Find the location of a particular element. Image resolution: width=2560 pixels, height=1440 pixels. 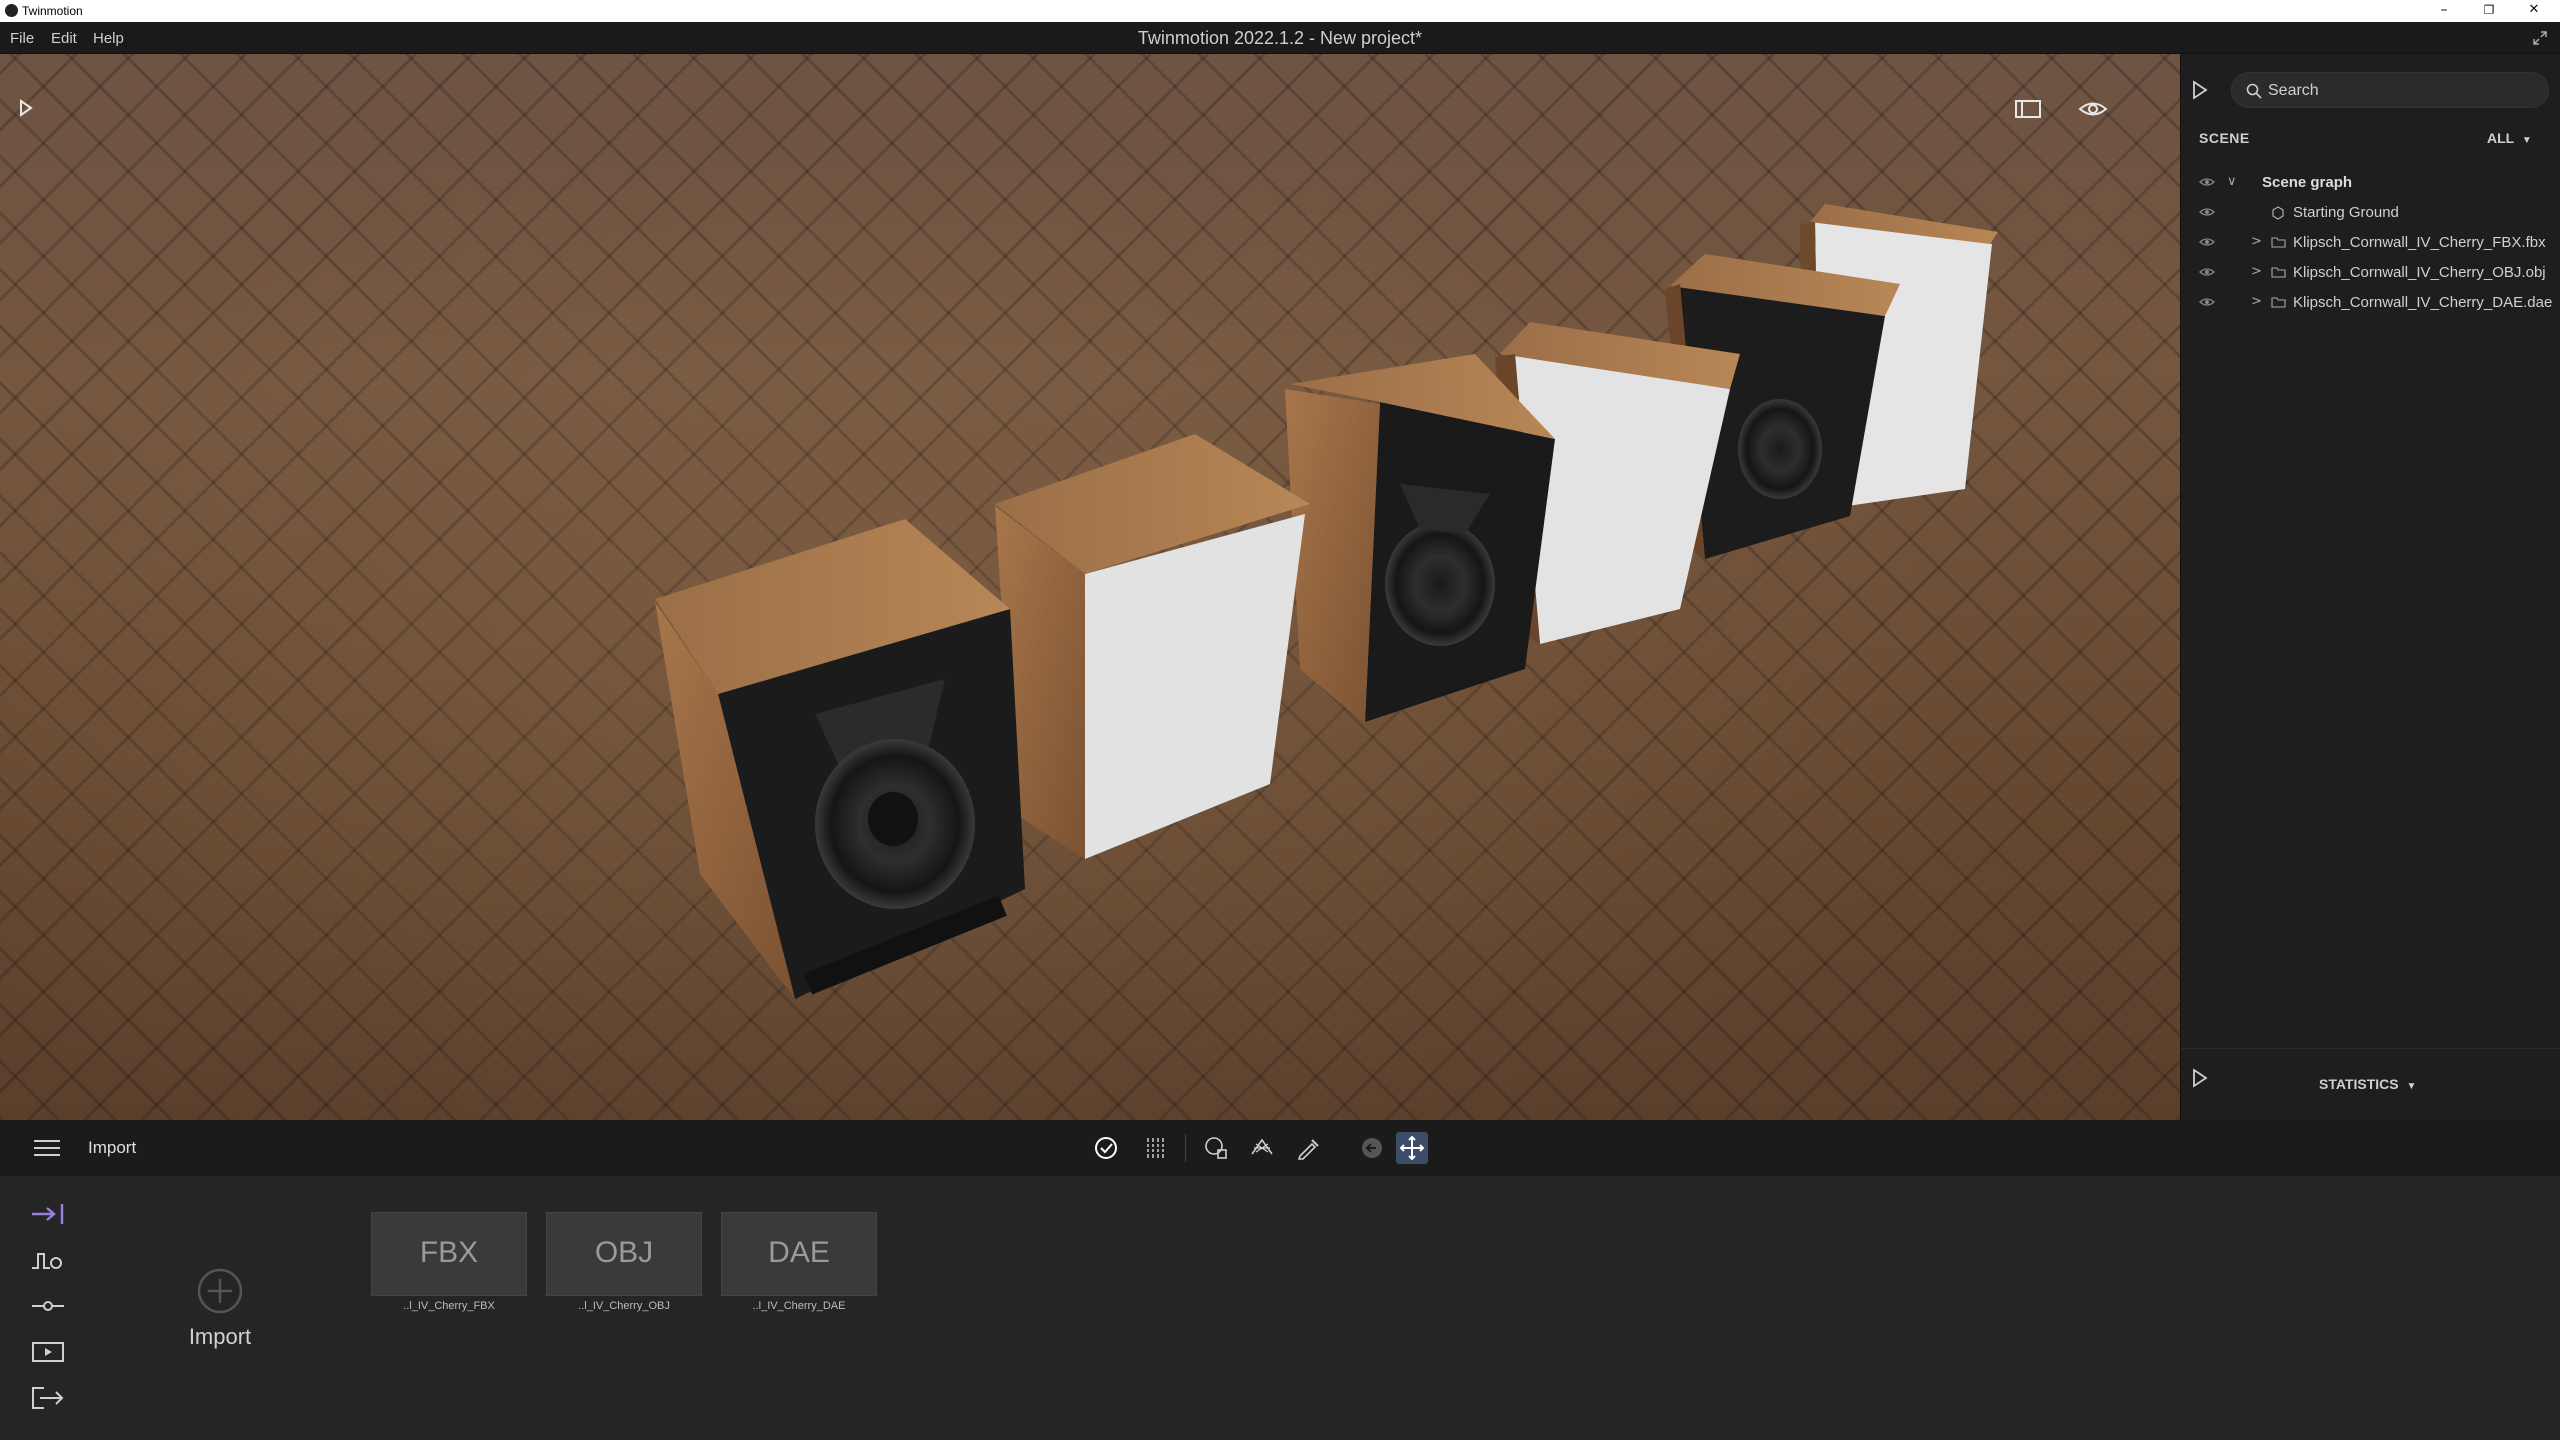

tree-label: Starting Ground is located at coordinates (2346, 212).